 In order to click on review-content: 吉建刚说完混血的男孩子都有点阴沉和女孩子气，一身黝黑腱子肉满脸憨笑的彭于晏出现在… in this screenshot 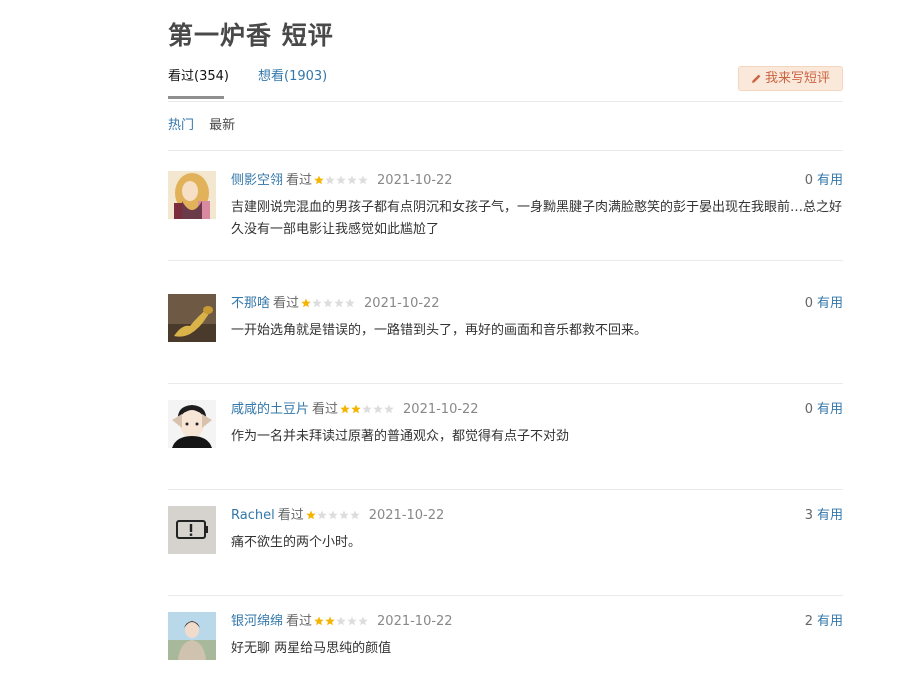, I will do `click(537, 218)`.